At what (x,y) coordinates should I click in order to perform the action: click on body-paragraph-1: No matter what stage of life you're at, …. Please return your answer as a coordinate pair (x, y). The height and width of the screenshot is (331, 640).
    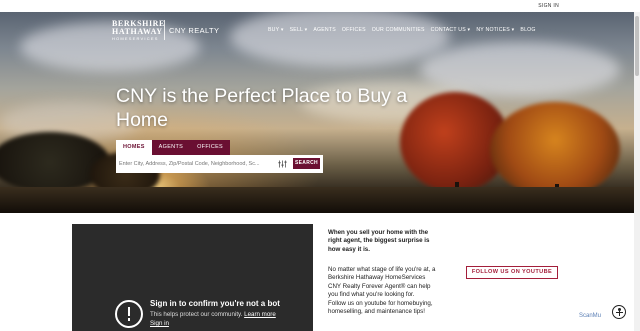
    Looking at the image, I should click on (382, 282).